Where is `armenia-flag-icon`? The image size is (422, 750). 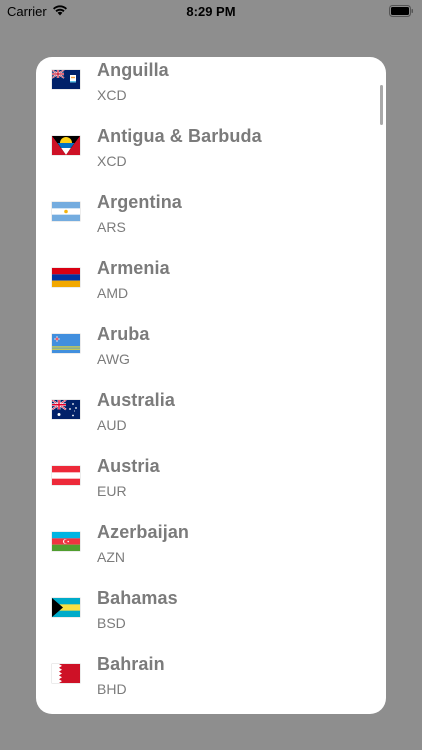 armenia-flag-icon is located at coordinates (66, 277).